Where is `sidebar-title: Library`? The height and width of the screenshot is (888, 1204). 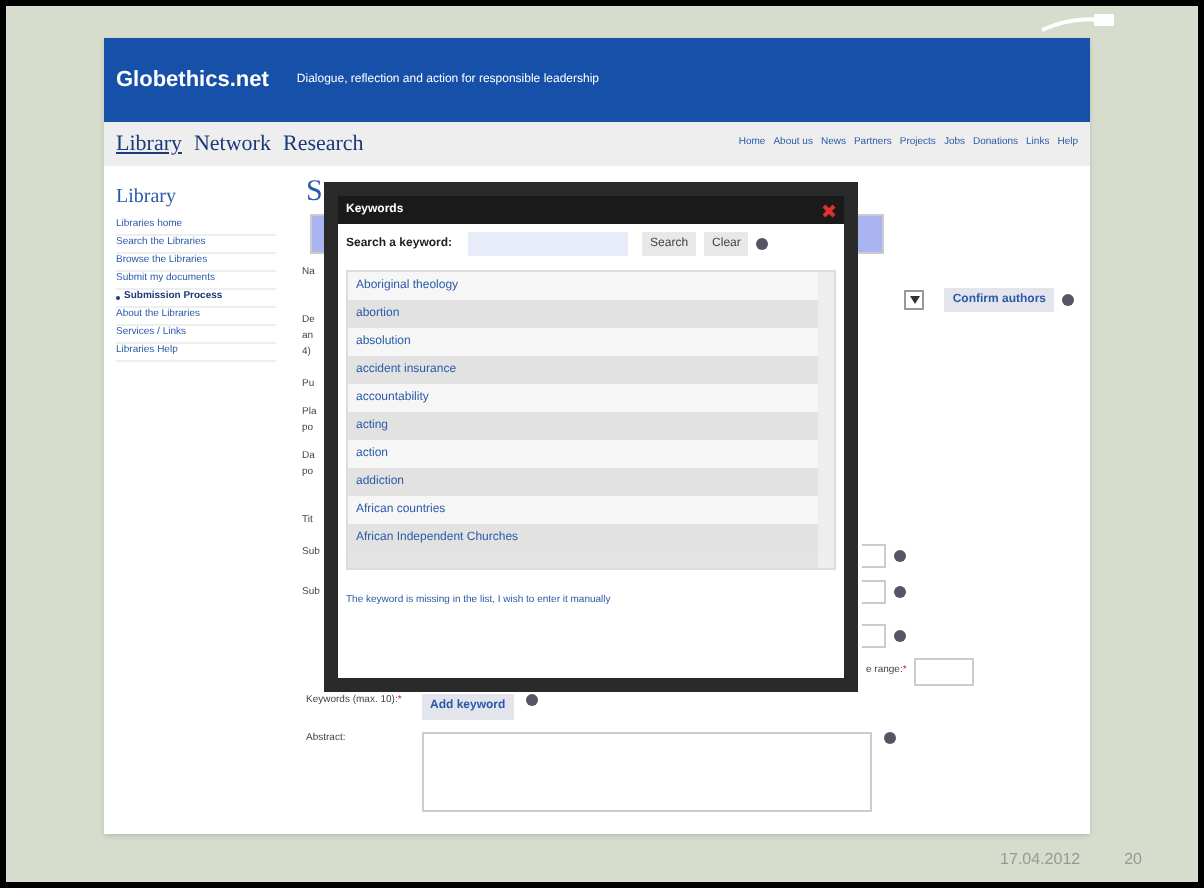 sidebar-title: Library is located at coordinates (147, 198).